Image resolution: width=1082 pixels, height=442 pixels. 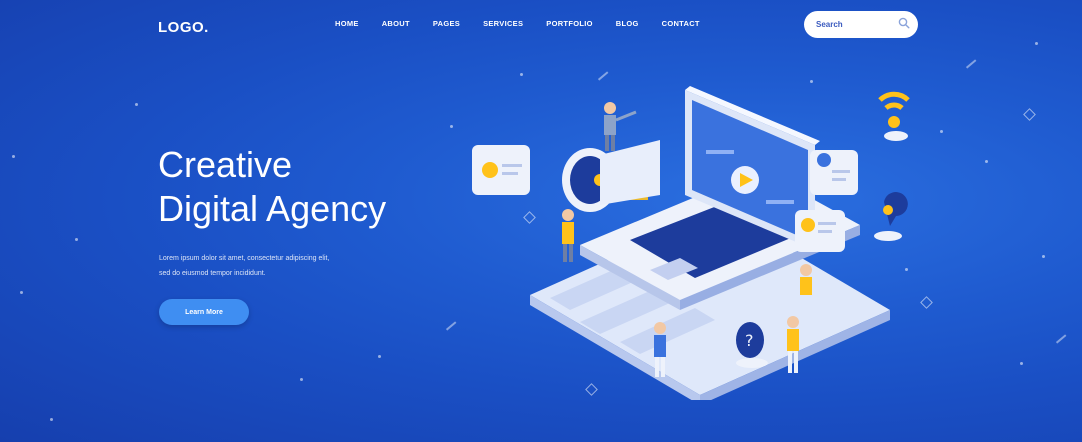 What do you see at coordinates (204, 312) in the screenshot?
I see `learn-more-button: Learn More` at bounding box center [204, 312].